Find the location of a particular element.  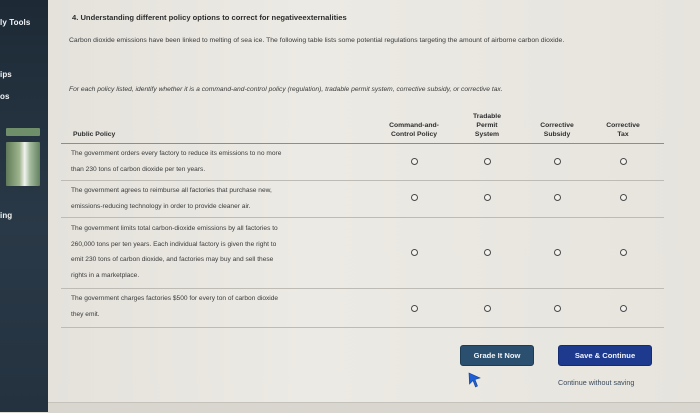

column-header-command-control: Command-and- Control Policy is located at coordinates (414, 130).